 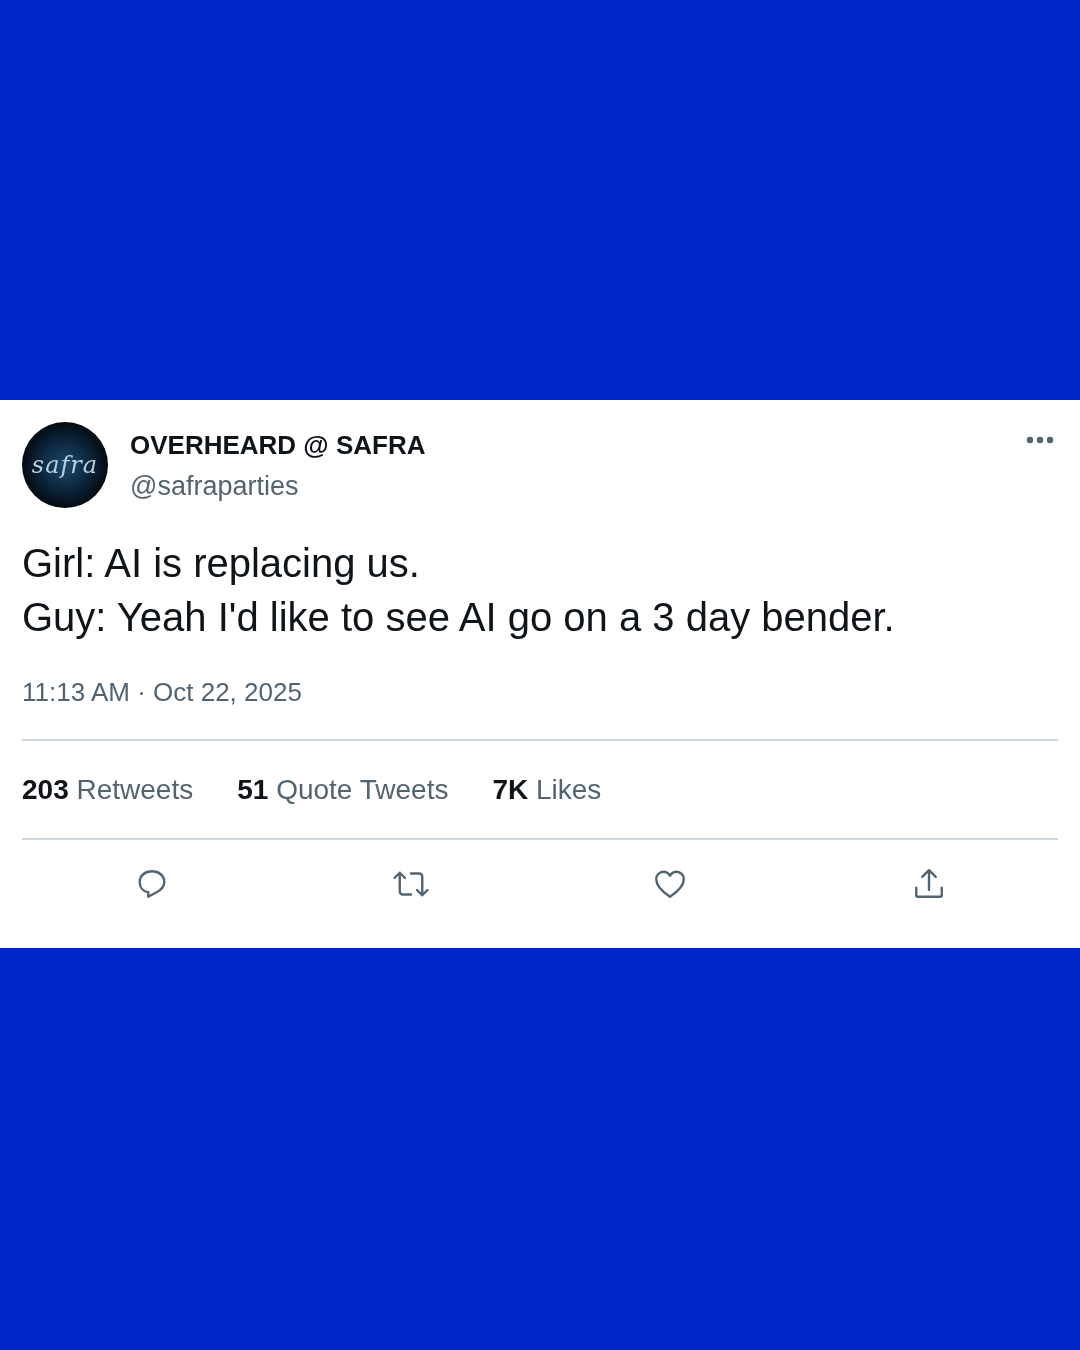 I want to click on author-handle: @safraparties, so click(x=214, y=486).